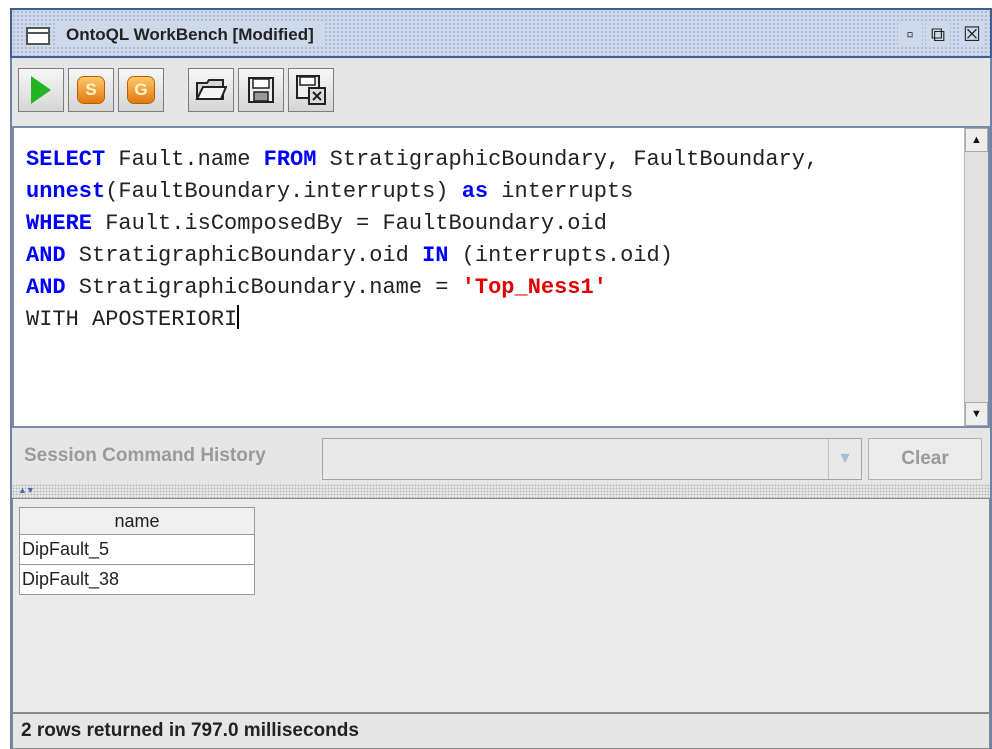 The width and height of the screenshot is (992, 749). What do you see at coordinates (976, 414) in the screenshot?
I see `scroll-down-icon: ▼` at bounding box center [976, 414].